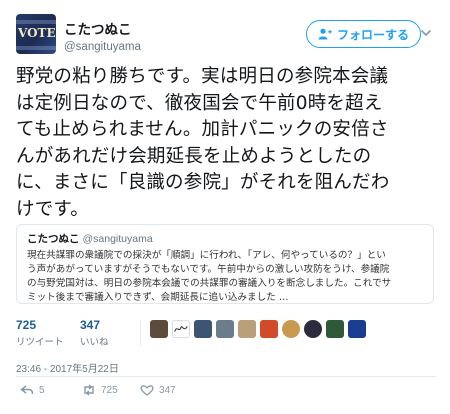  I want to click on retweet-action-count: 725, so click(109, 390).